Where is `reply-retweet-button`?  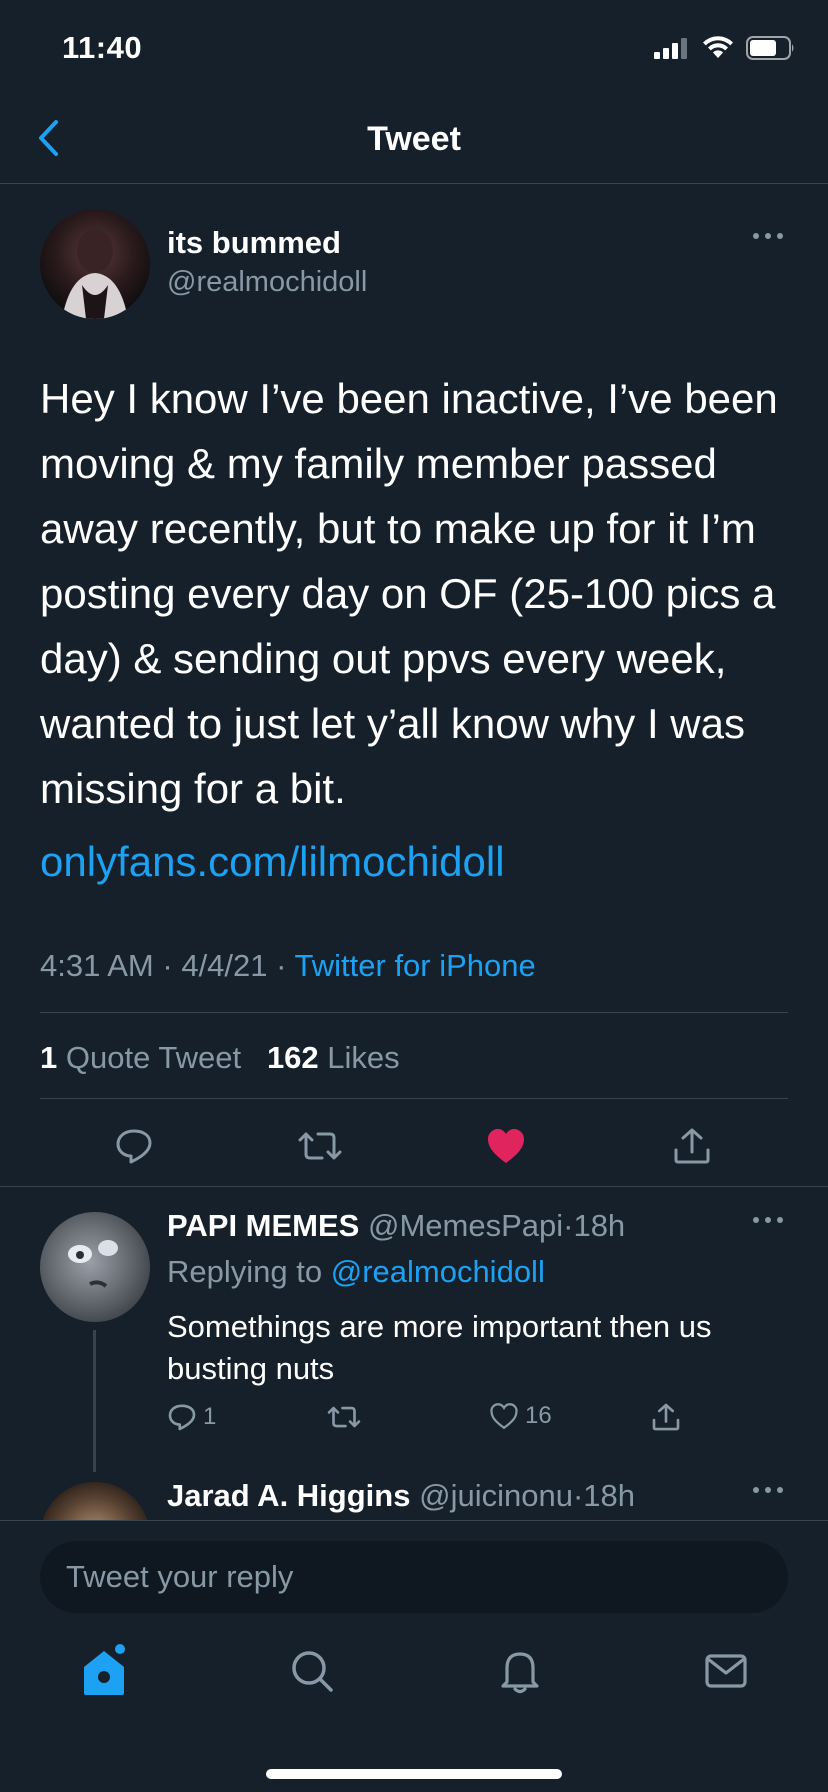 reply-retweet-button is located at coordinates (344, 1417).